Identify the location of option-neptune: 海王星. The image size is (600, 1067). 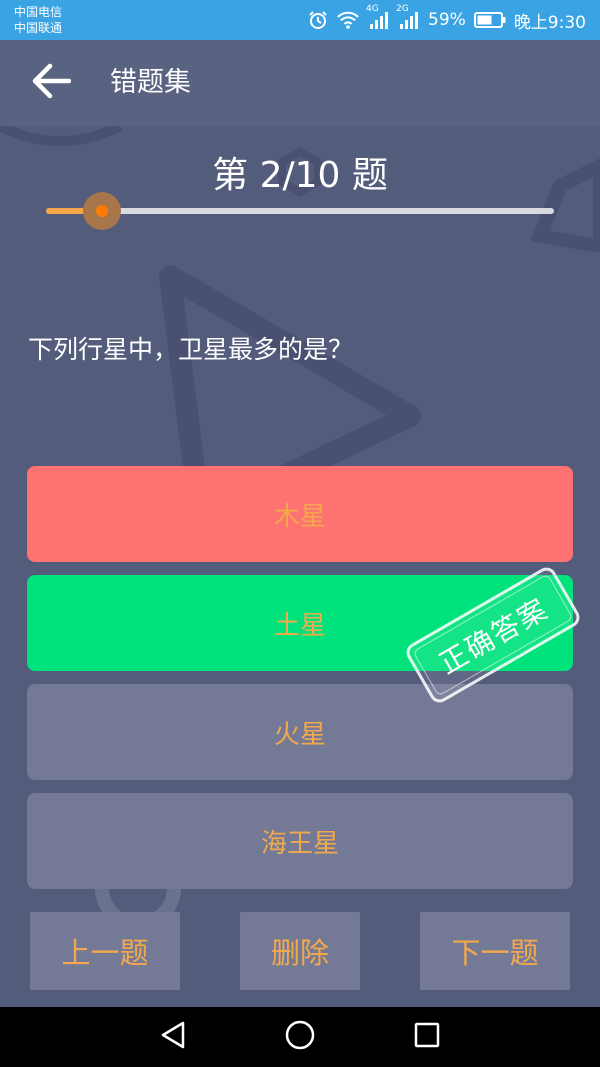
(300, 841).